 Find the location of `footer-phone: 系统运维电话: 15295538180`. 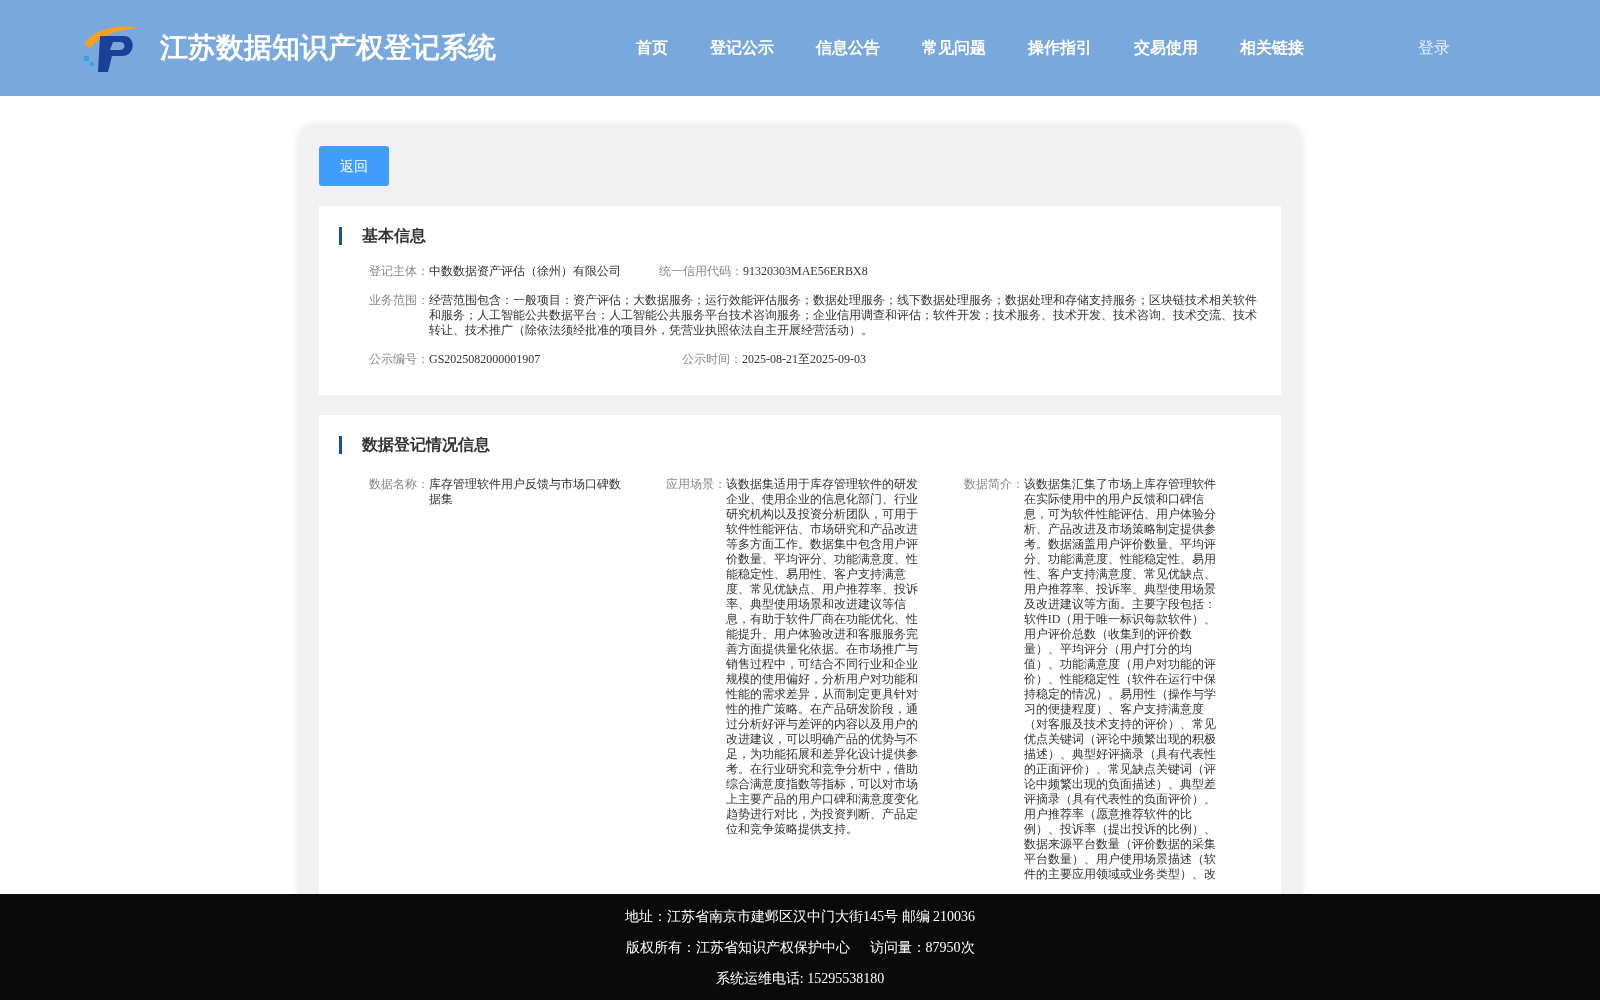

footer-phone: 系统运维电话: 15295538180 is located at coordinates (800, 978).